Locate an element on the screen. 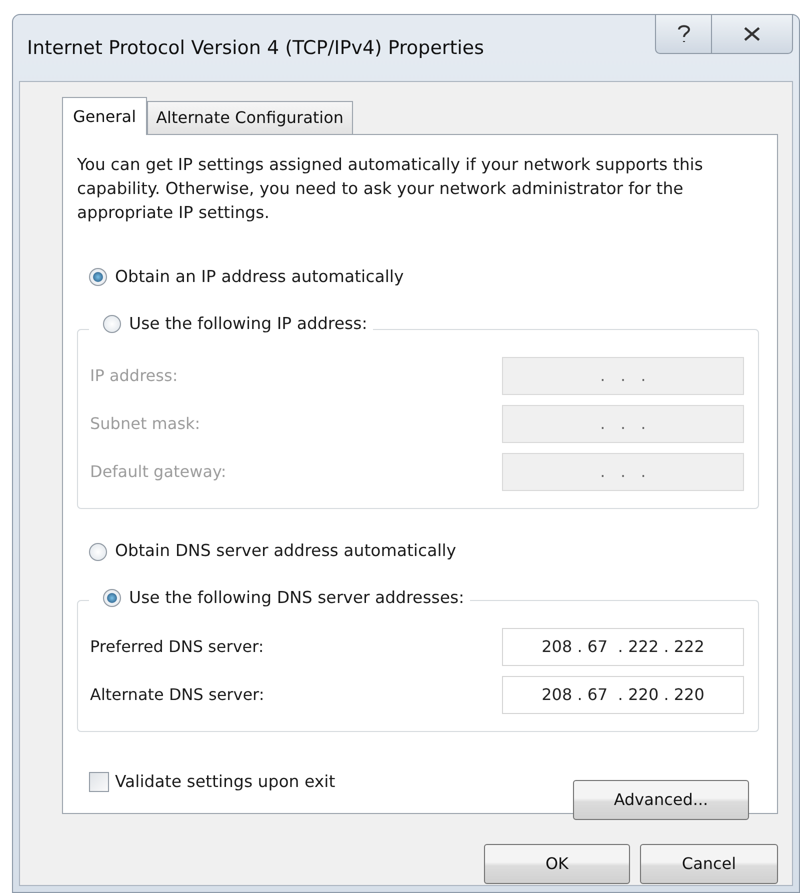 This screenshot has height=893, width=800. tab: Alternate Configuration is located at coordinates (250, 117).